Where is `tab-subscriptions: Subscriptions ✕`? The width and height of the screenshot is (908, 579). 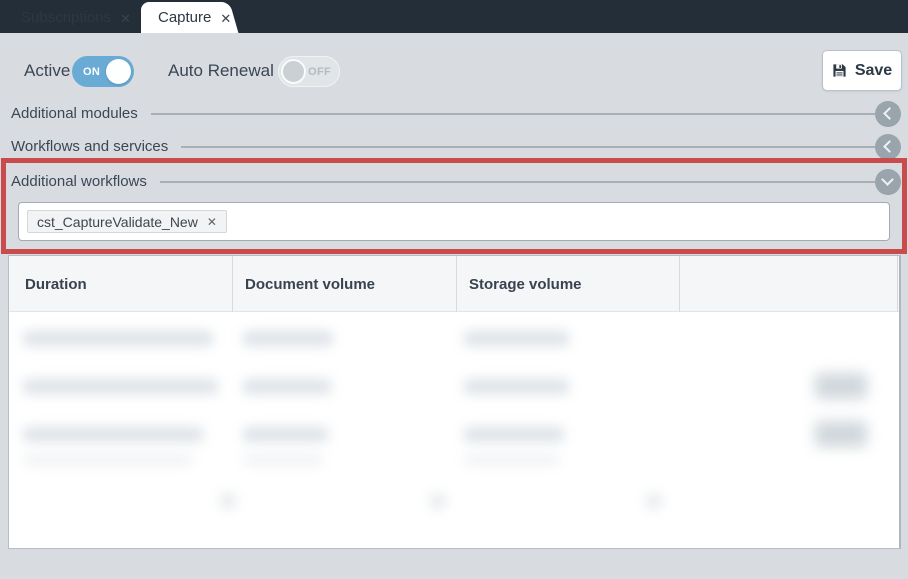
tab-subscriptions: Subscriptions ✕ is located at coordinates (67, 17).